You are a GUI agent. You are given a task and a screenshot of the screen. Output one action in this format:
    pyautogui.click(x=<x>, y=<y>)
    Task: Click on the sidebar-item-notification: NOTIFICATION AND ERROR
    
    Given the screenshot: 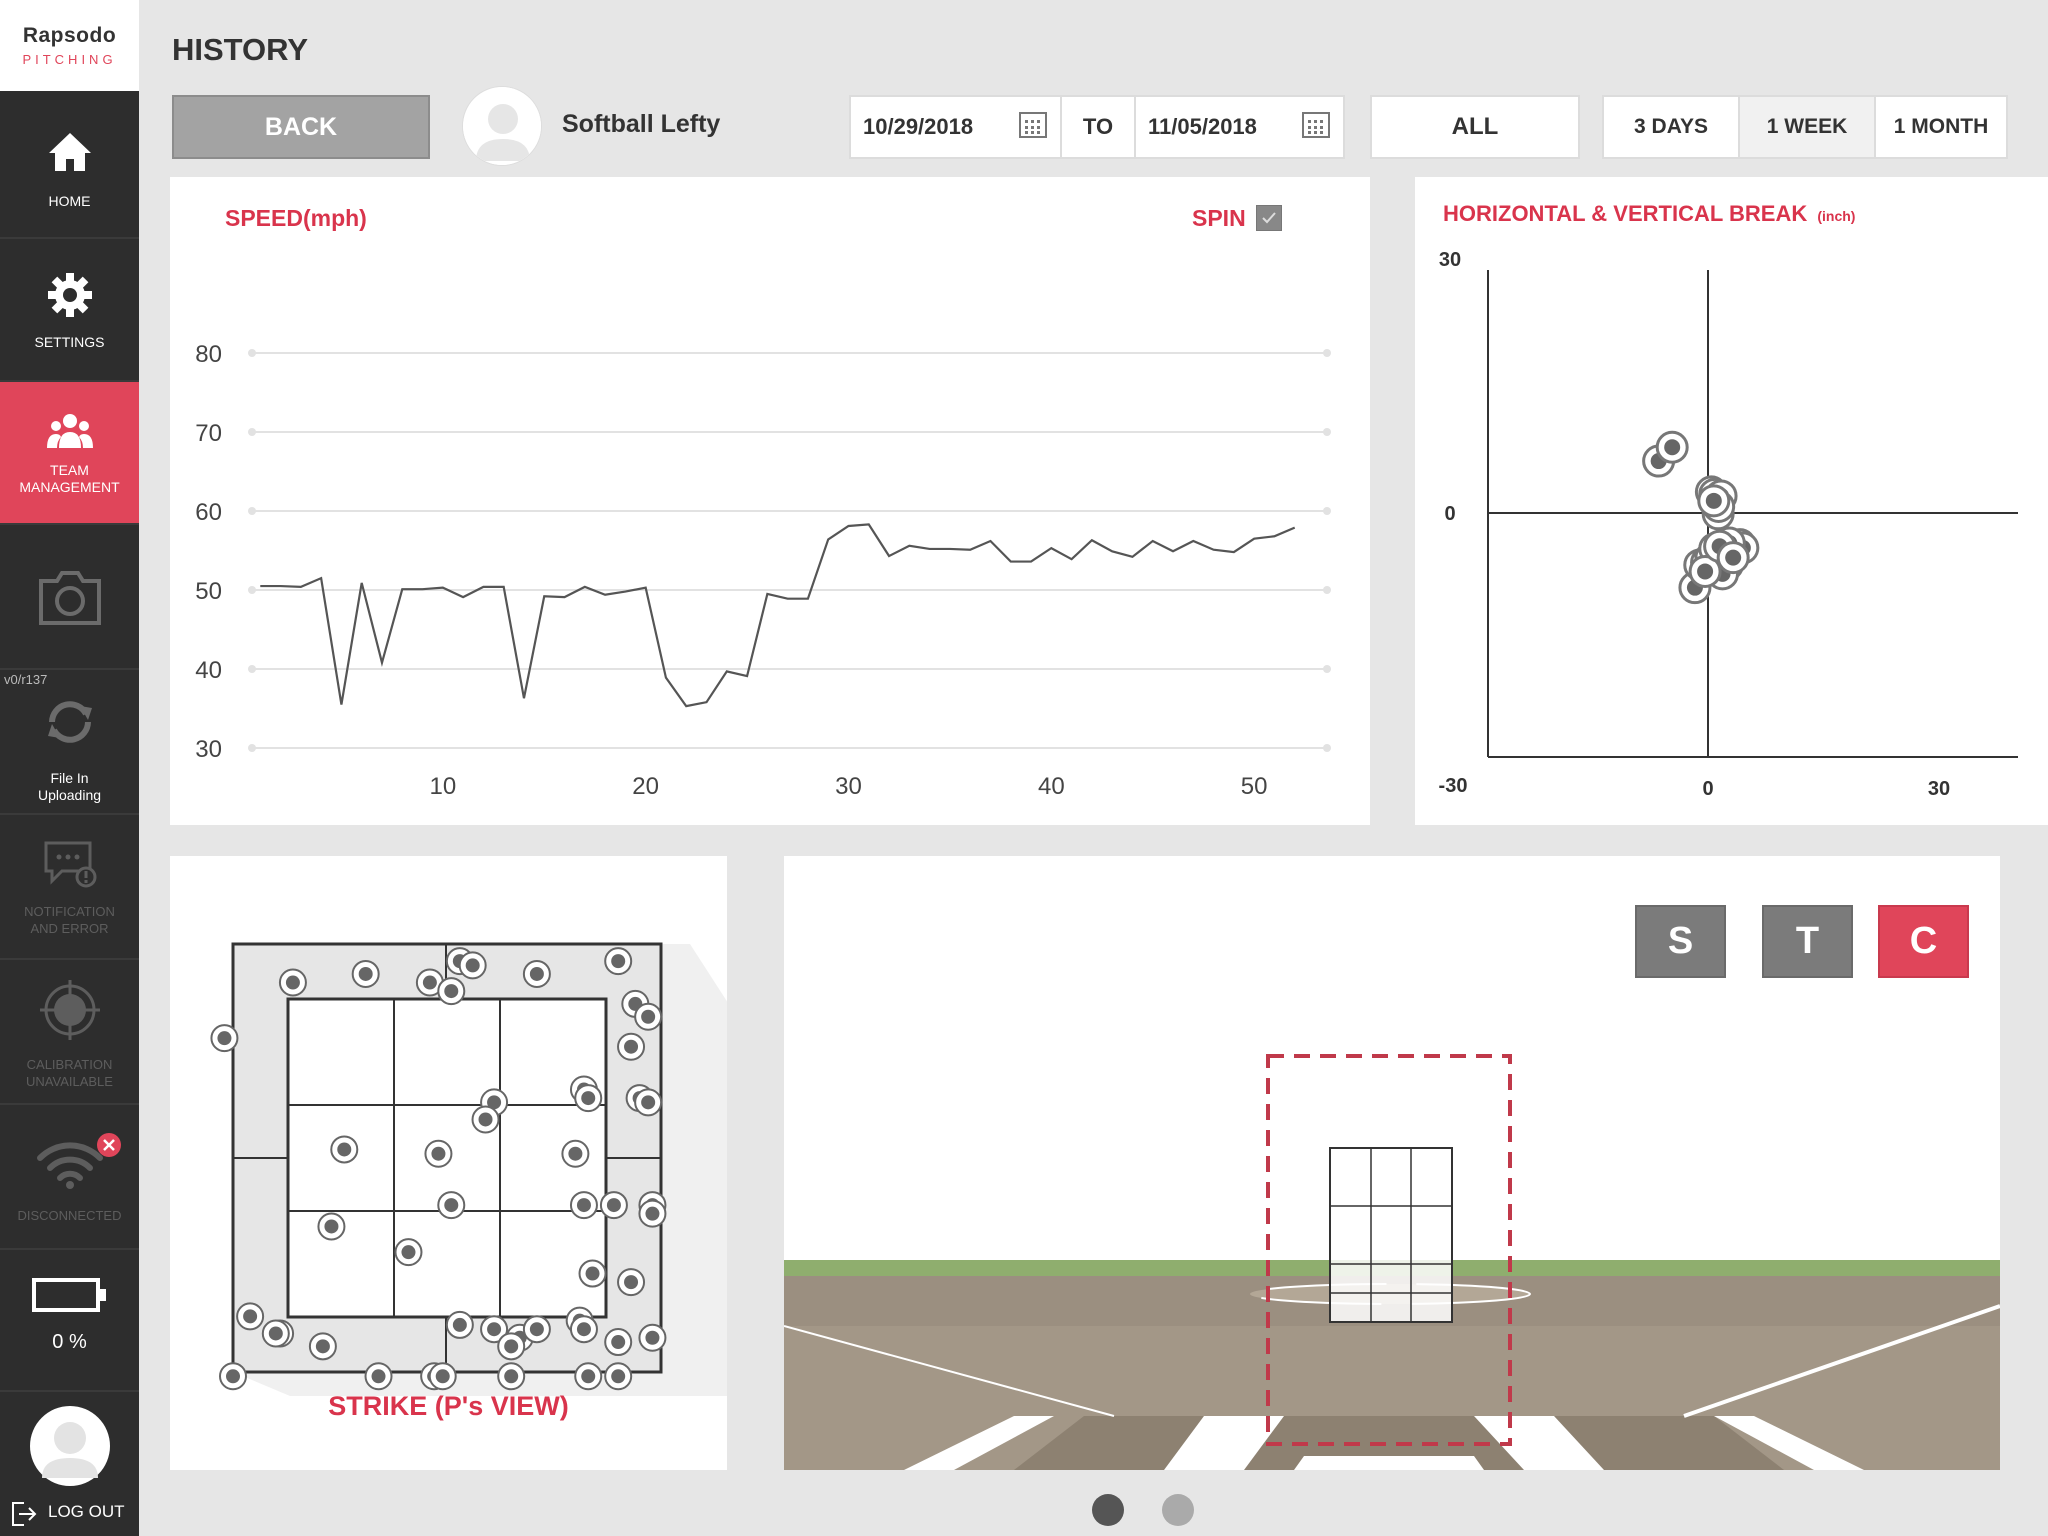 What is the action you would take?
    pyautogui.click(x=69, y=887)
    